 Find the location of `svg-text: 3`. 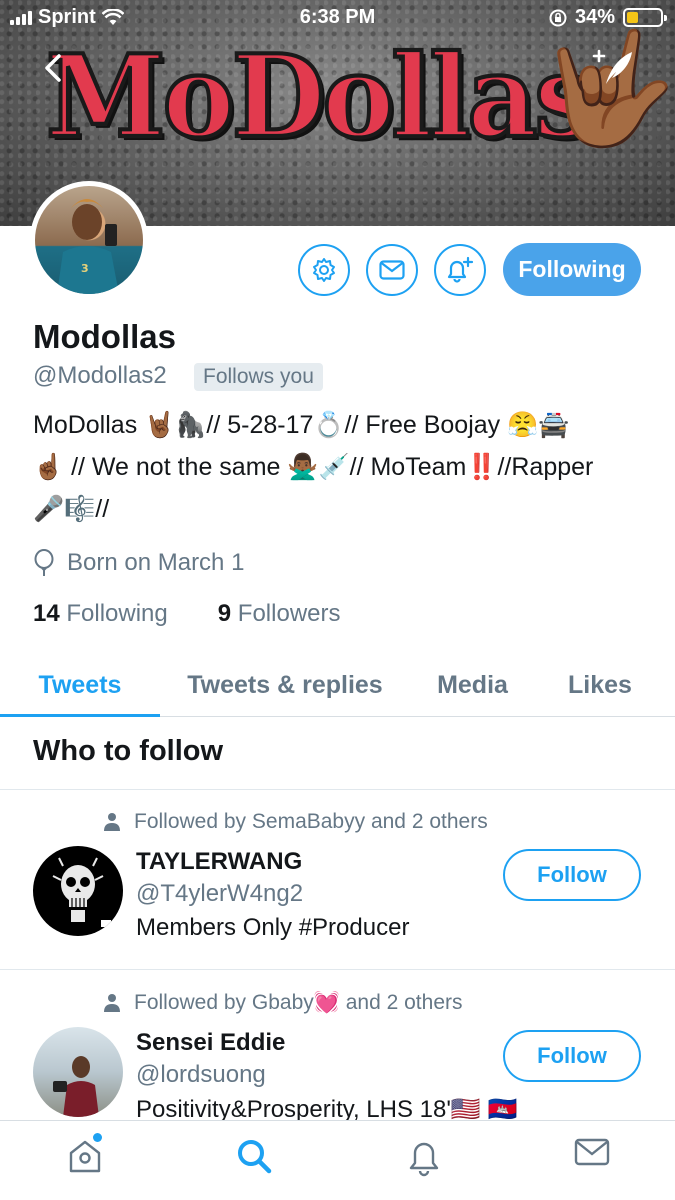

svg-text: 3 is located at coordinates (85, 268).